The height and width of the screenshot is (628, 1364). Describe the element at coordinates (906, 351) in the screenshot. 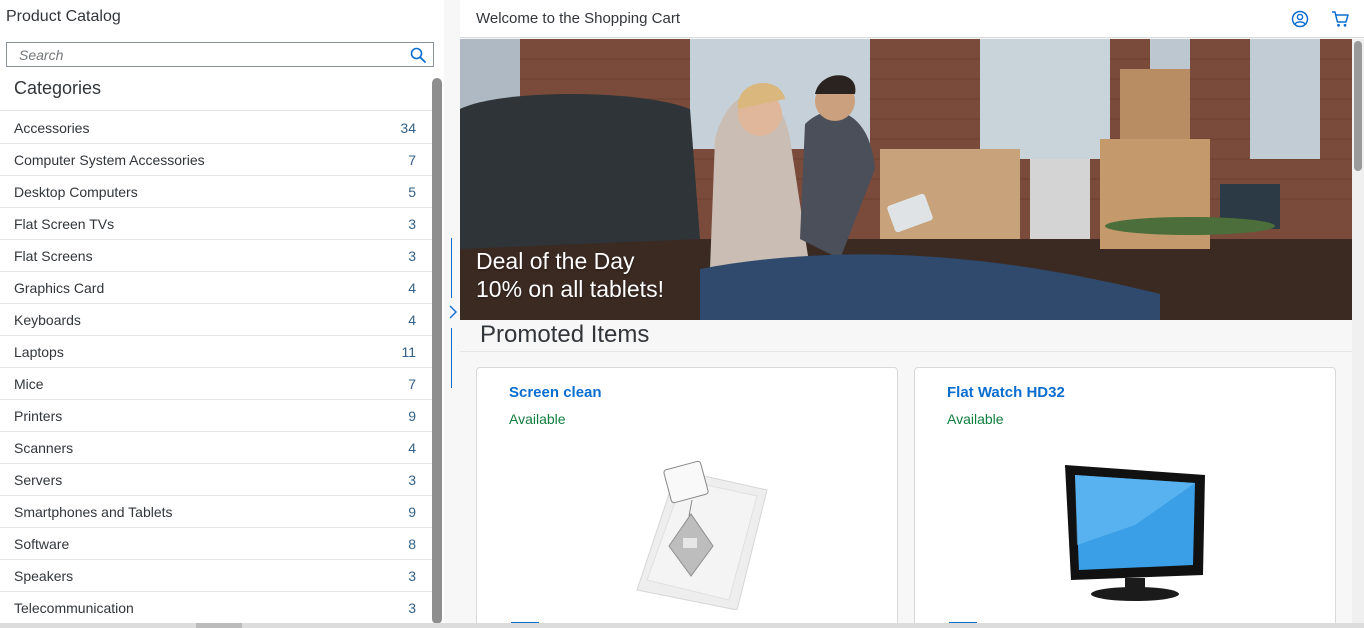

I see `divider` at that location.